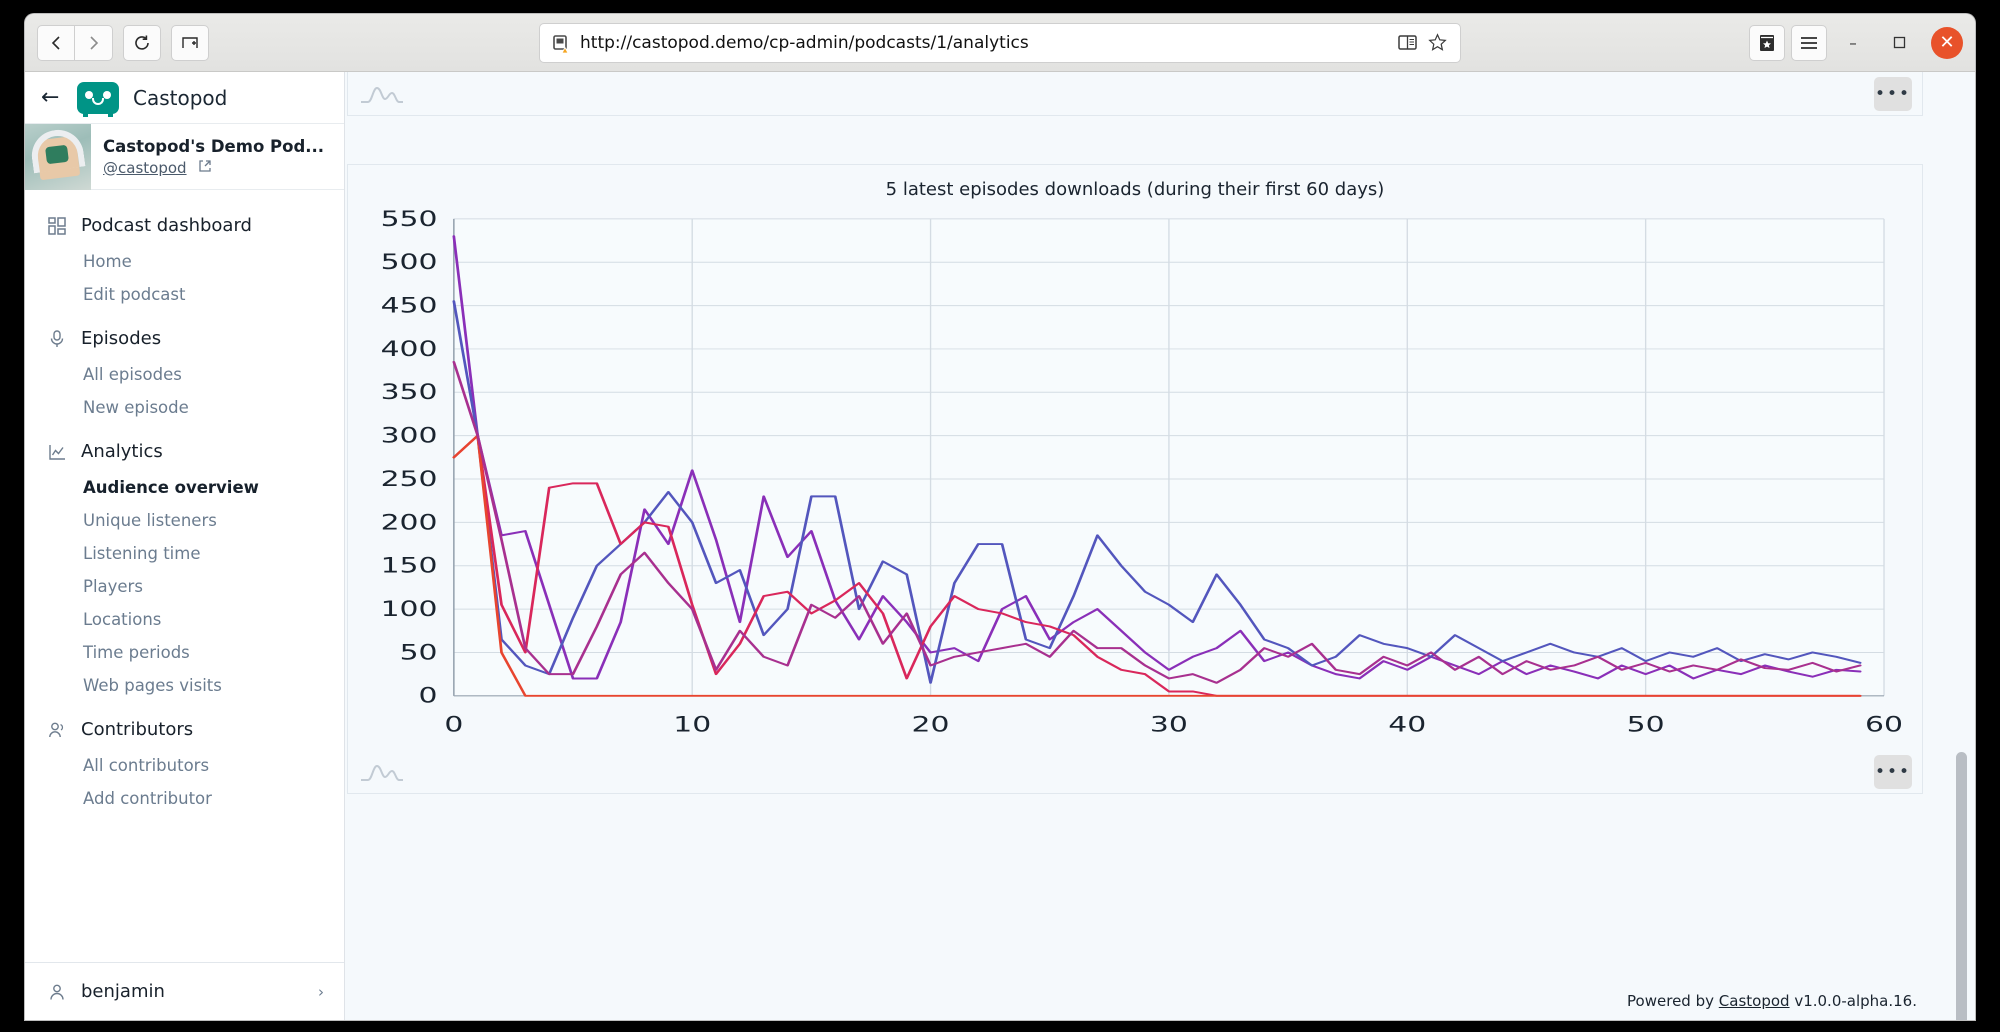 The image size is (2000, 1032). What do you see at coordinates (409, 522) in the screenshot?
I see `y-tick-label: 200` at bounding box center [409, 522].